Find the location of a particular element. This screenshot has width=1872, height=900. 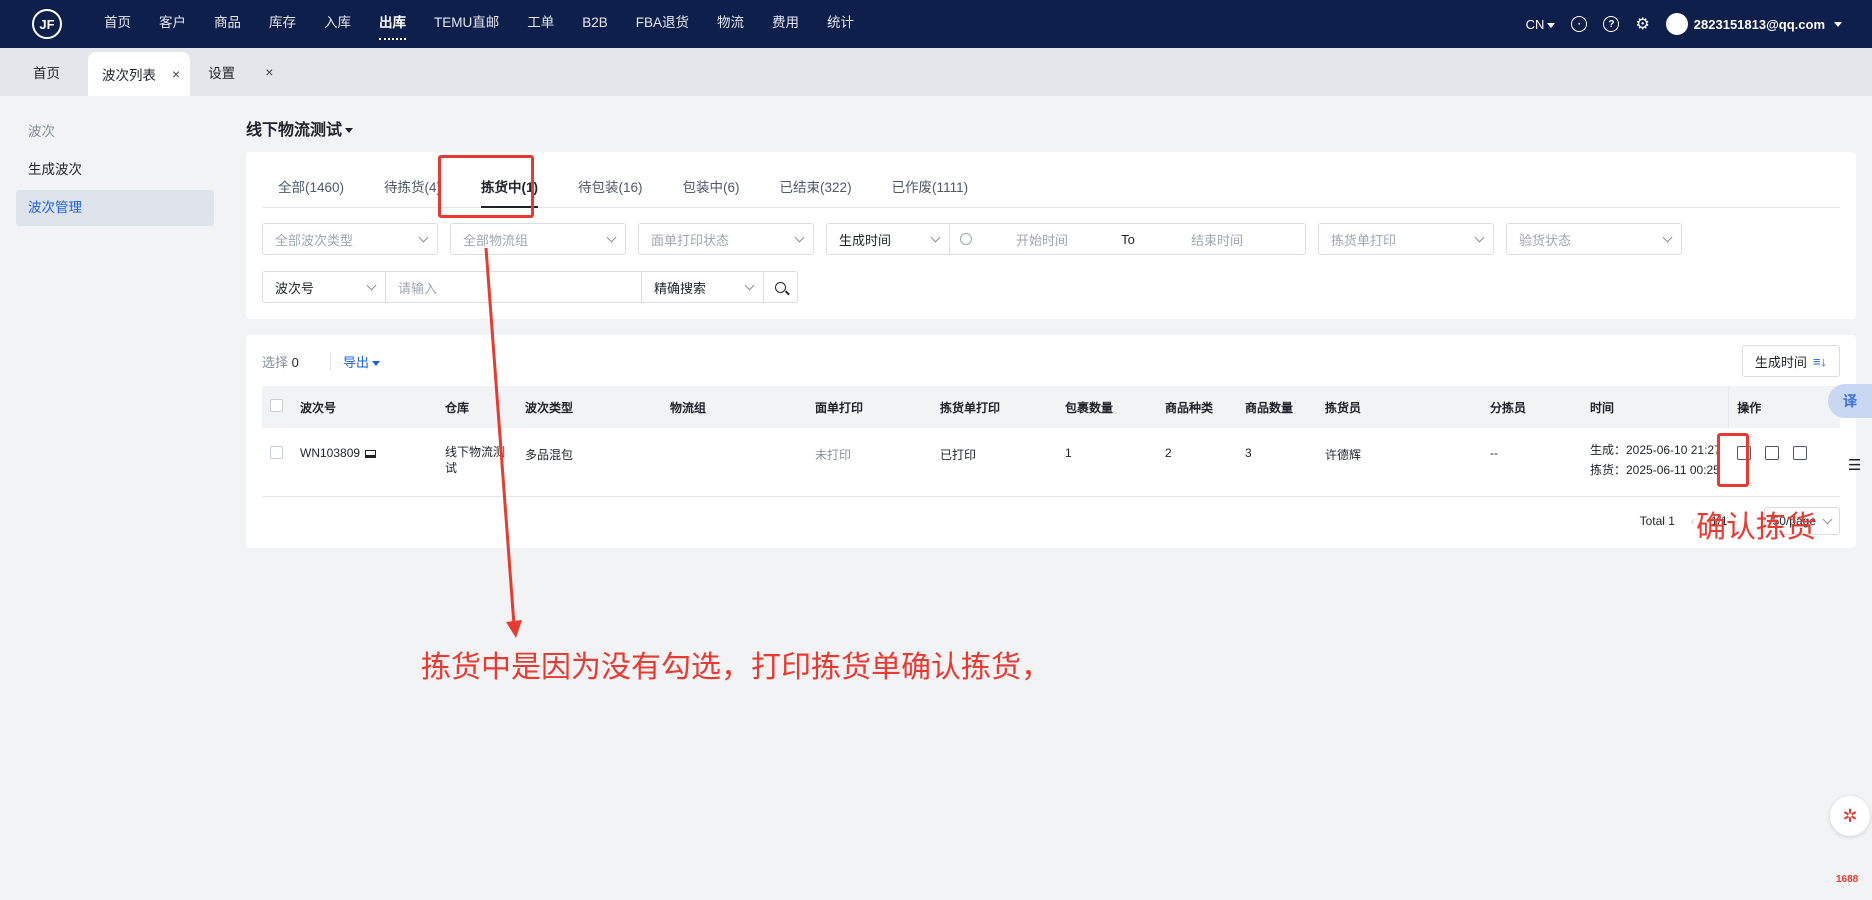

network-icon: ✲ is located at coordinates (1850, 816).